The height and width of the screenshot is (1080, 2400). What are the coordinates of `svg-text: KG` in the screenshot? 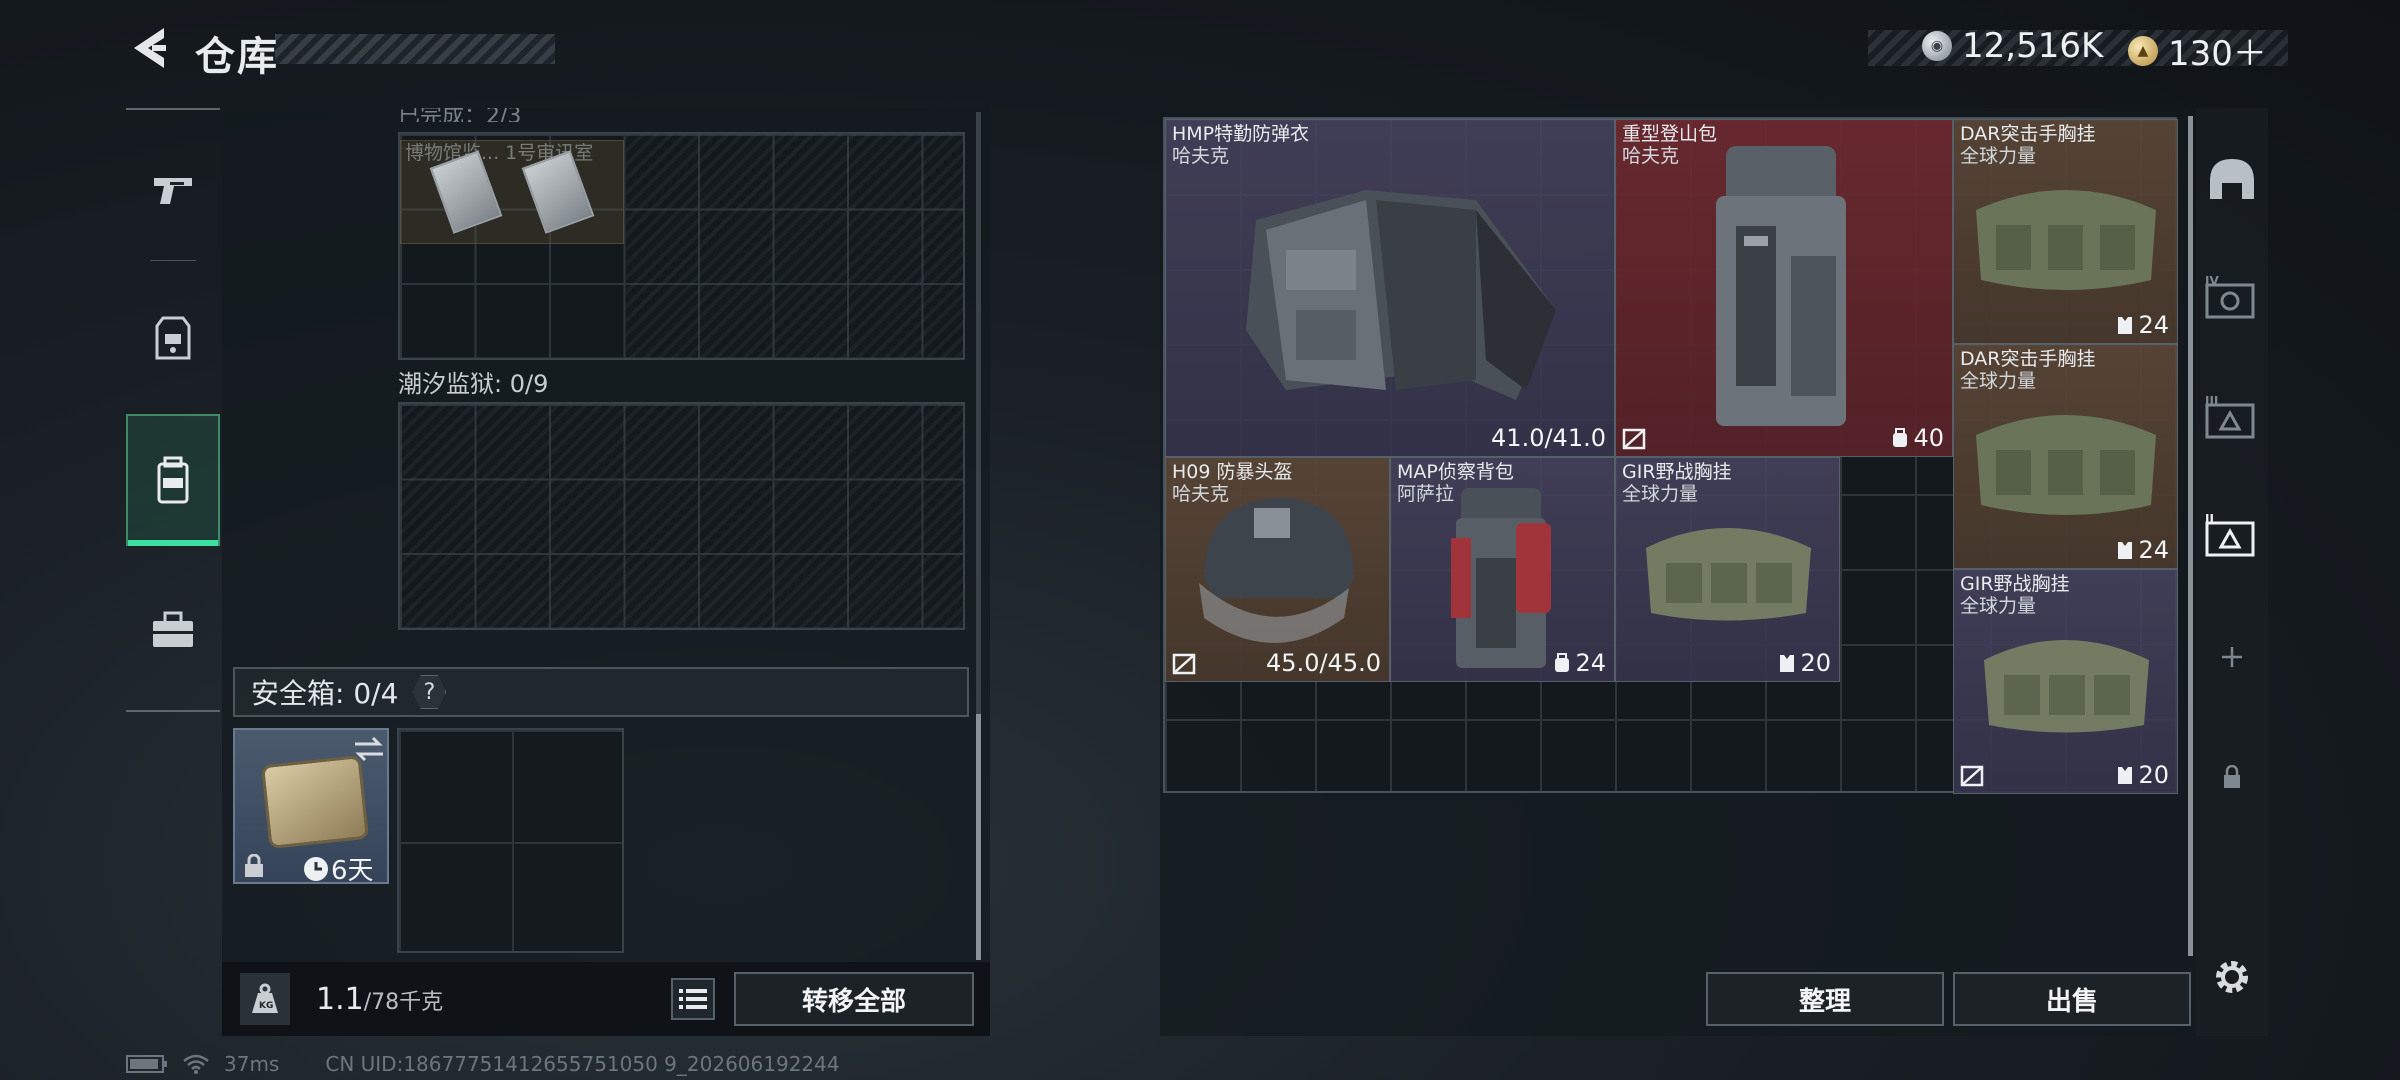 It's located at (266, 1006).